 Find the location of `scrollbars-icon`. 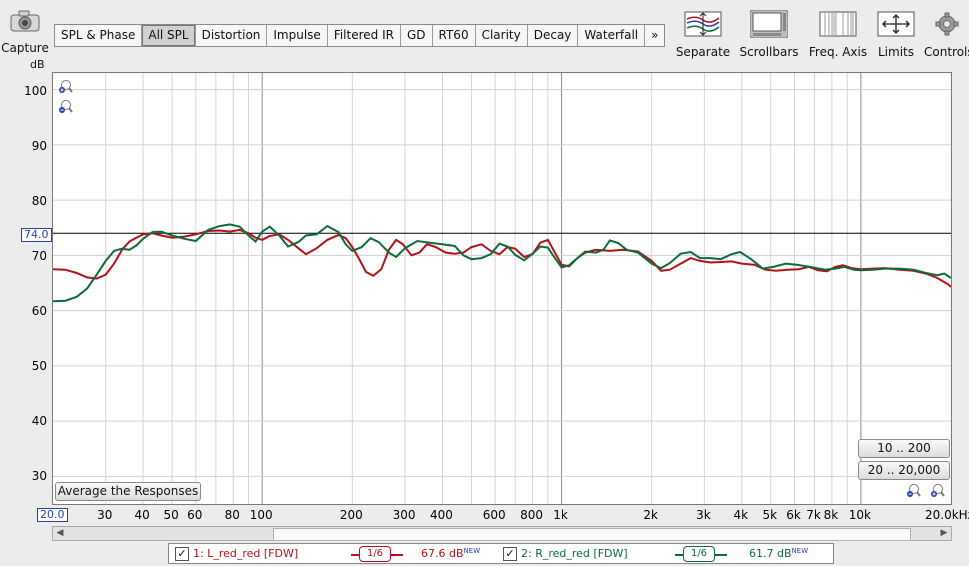

scrollbars-icon is located at coordinates (769, 24).